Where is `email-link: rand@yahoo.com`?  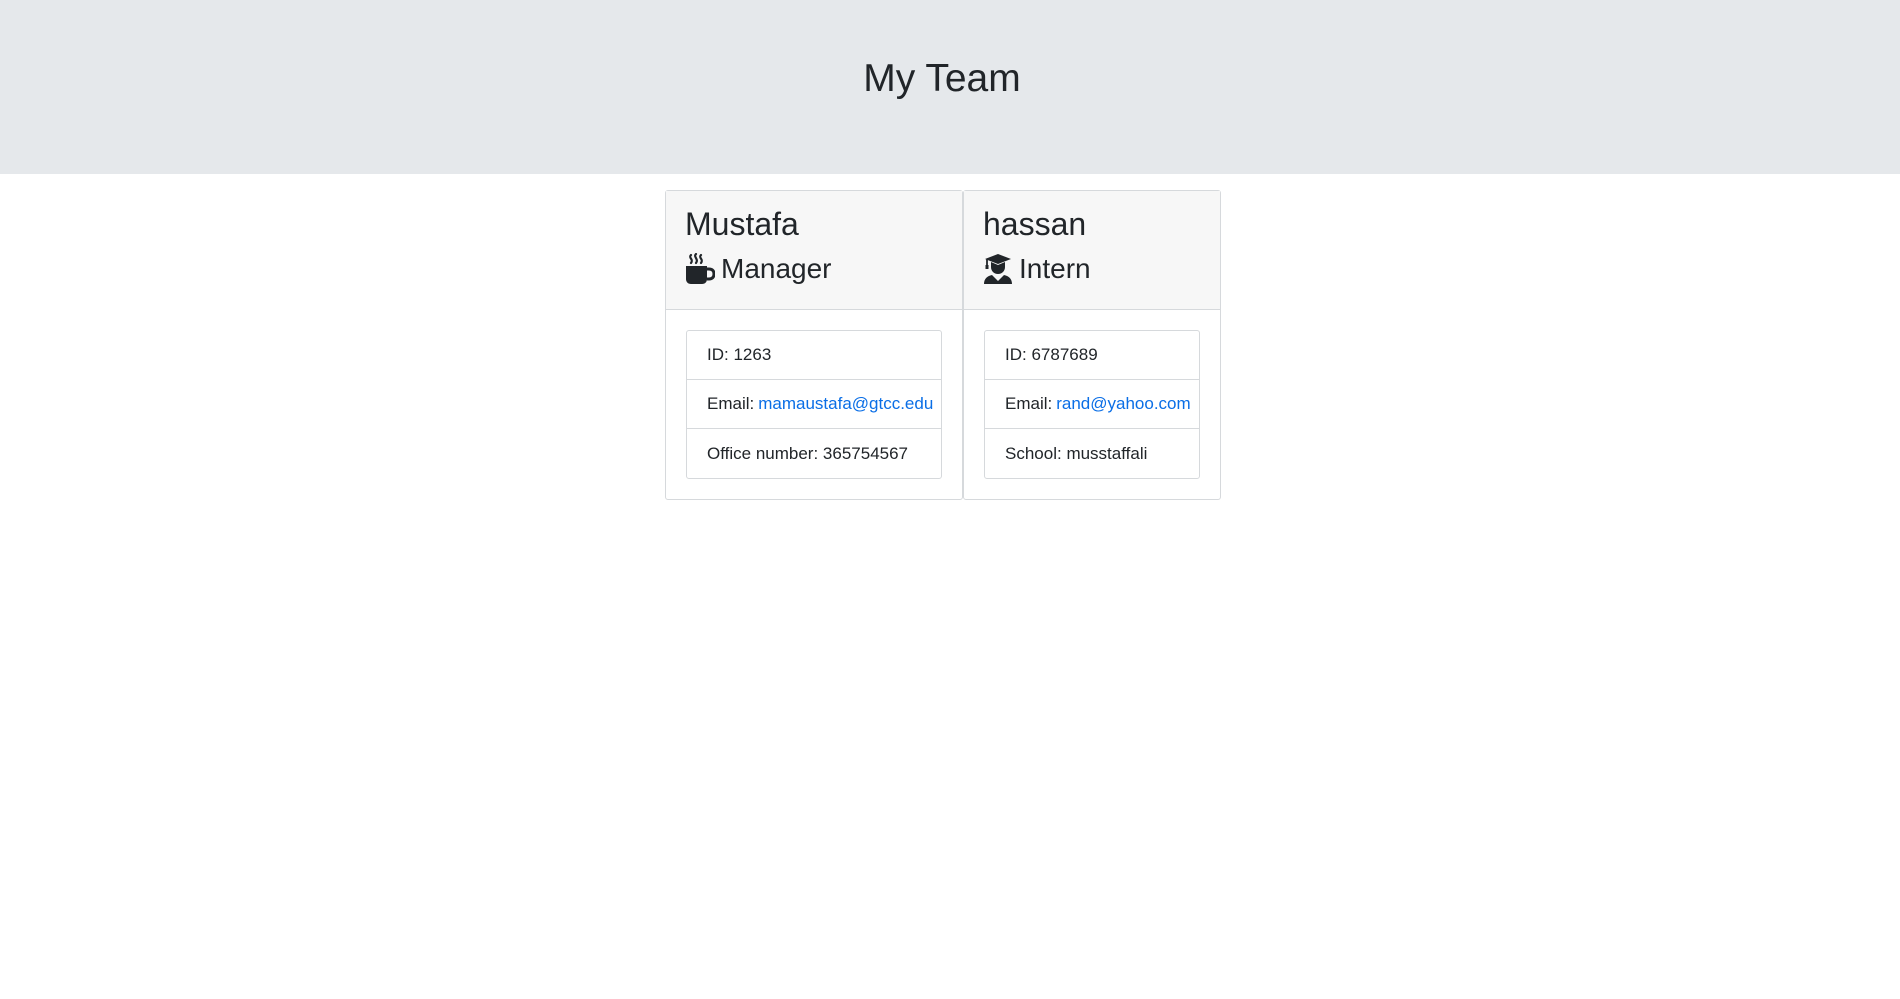
email-link: rand@yahoo.com is located at coordinates (1123, 404).